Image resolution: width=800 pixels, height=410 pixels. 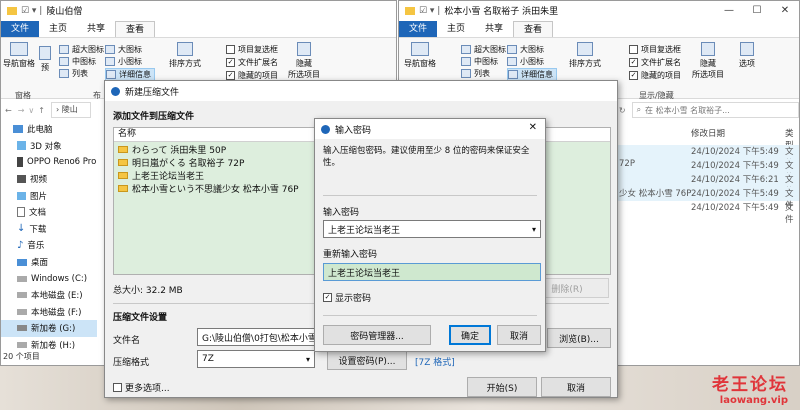 I want to click on total-size: 总大小: 32.2 MB, so click(x=148, y=291).